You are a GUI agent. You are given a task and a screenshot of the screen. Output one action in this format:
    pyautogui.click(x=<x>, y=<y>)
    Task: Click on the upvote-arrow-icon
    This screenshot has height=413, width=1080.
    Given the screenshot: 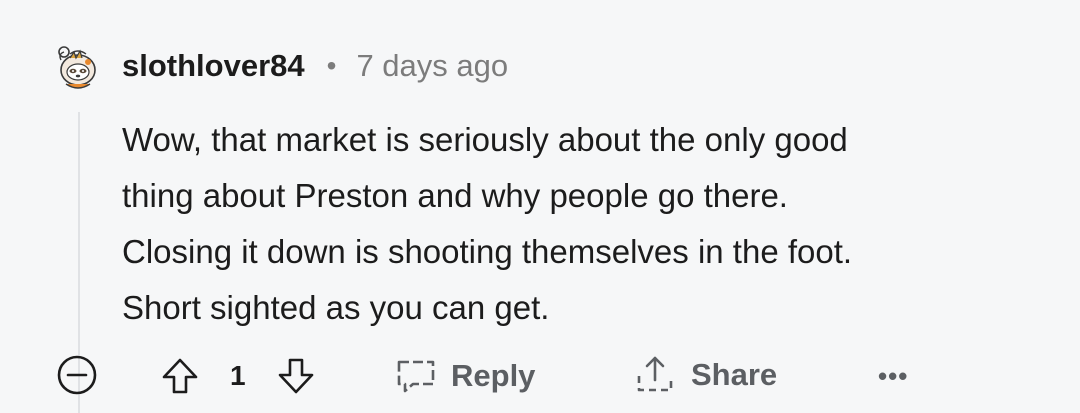 What is the action you would take?
    pyautogui.click(x=180, y=376)
    